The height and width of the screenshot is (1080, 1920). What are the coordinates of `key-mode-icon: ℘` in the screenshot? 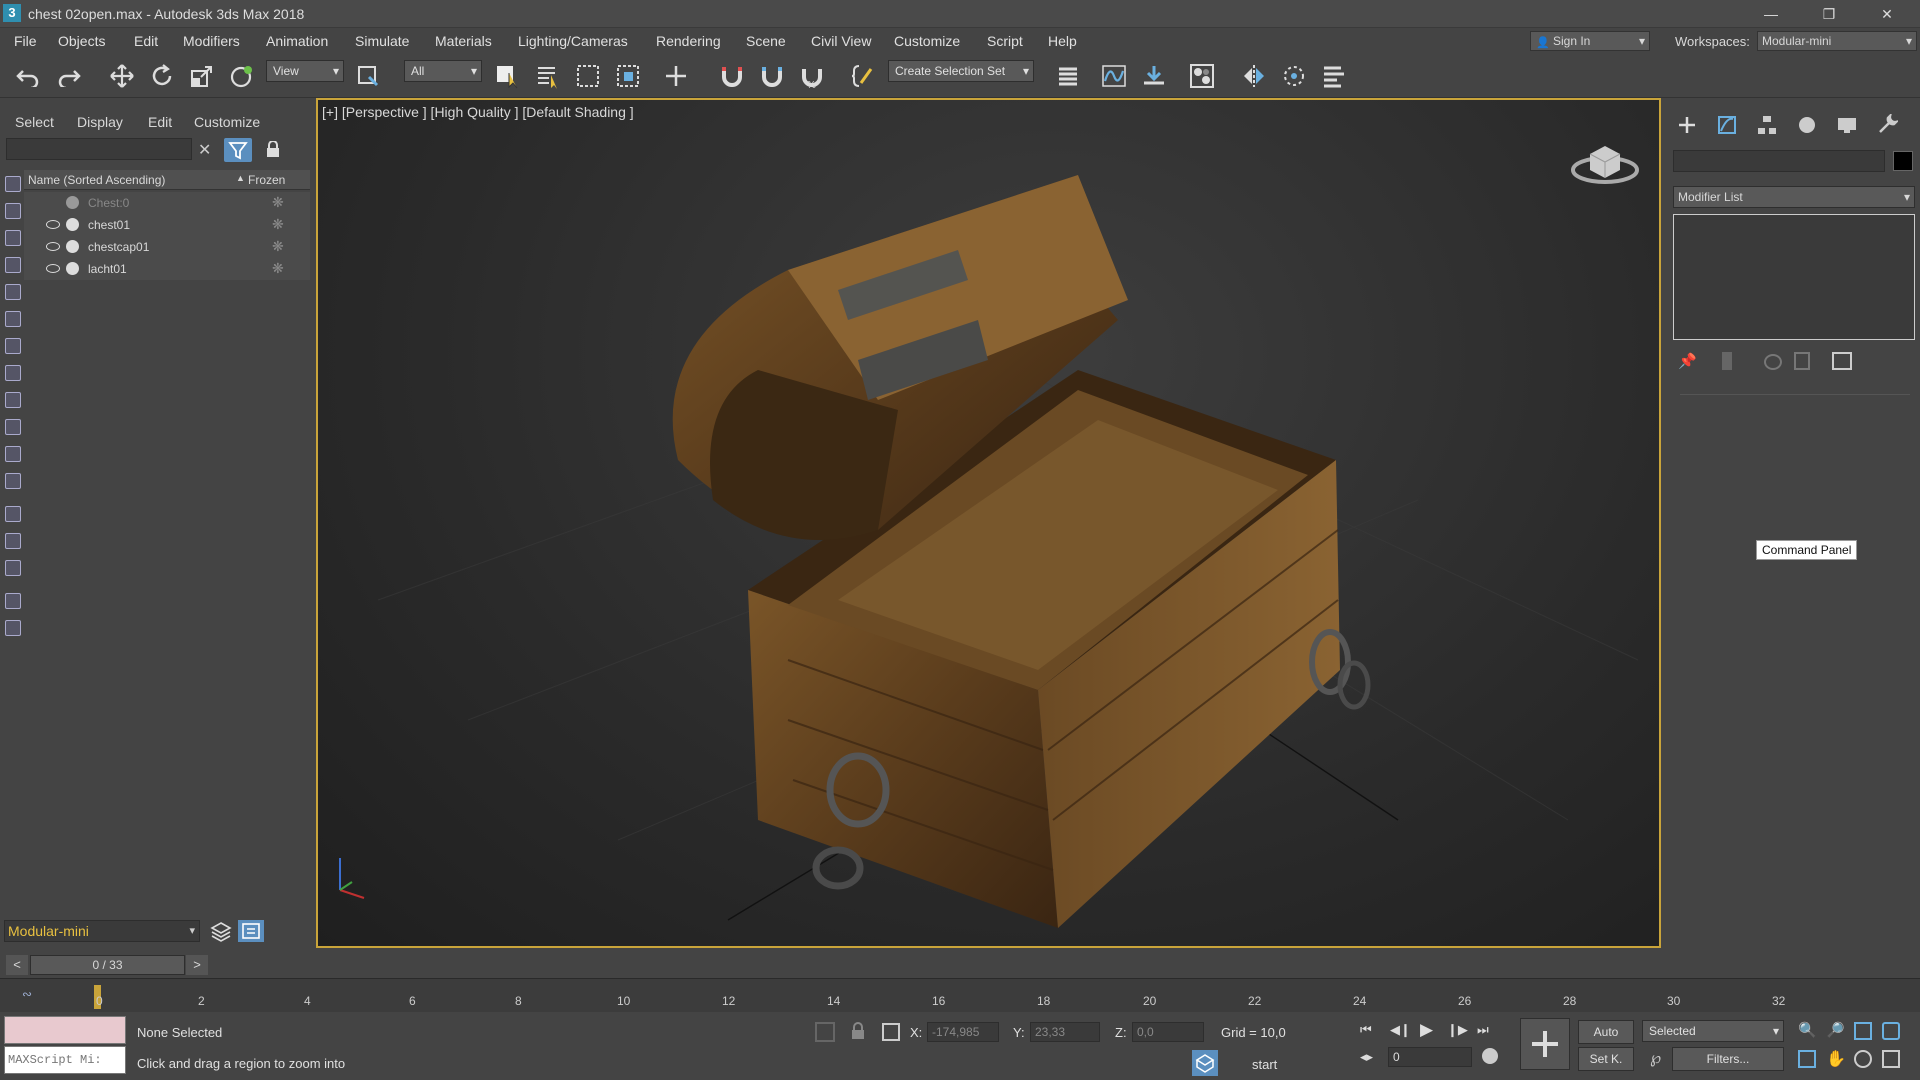 It's located at (1660, 1059).